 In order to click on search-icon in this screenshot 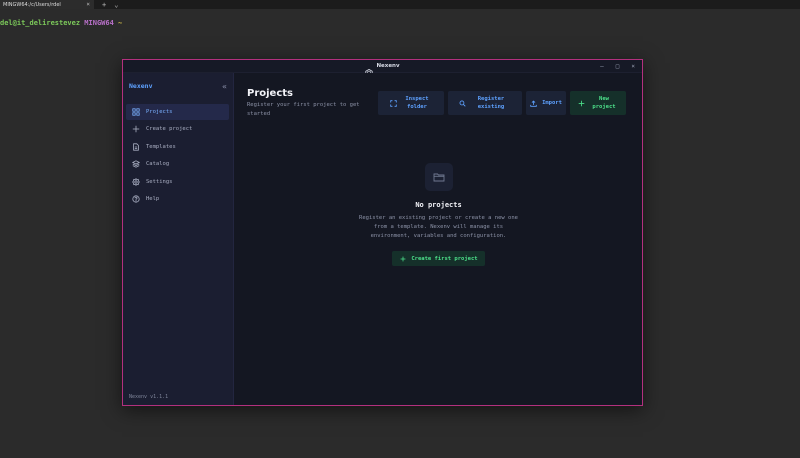, I will do `click(462, 103)`.